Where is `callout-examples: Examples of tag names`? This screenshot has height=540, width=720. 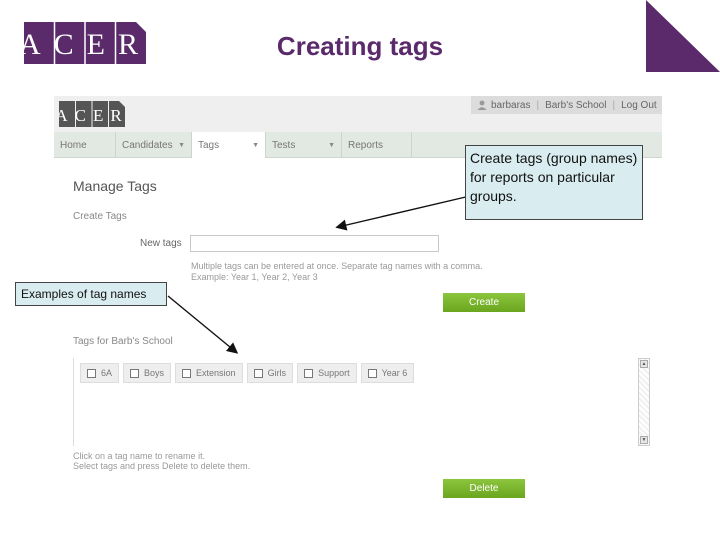 callout-examples: Examples of tag names is located at coordinates (91, 294).